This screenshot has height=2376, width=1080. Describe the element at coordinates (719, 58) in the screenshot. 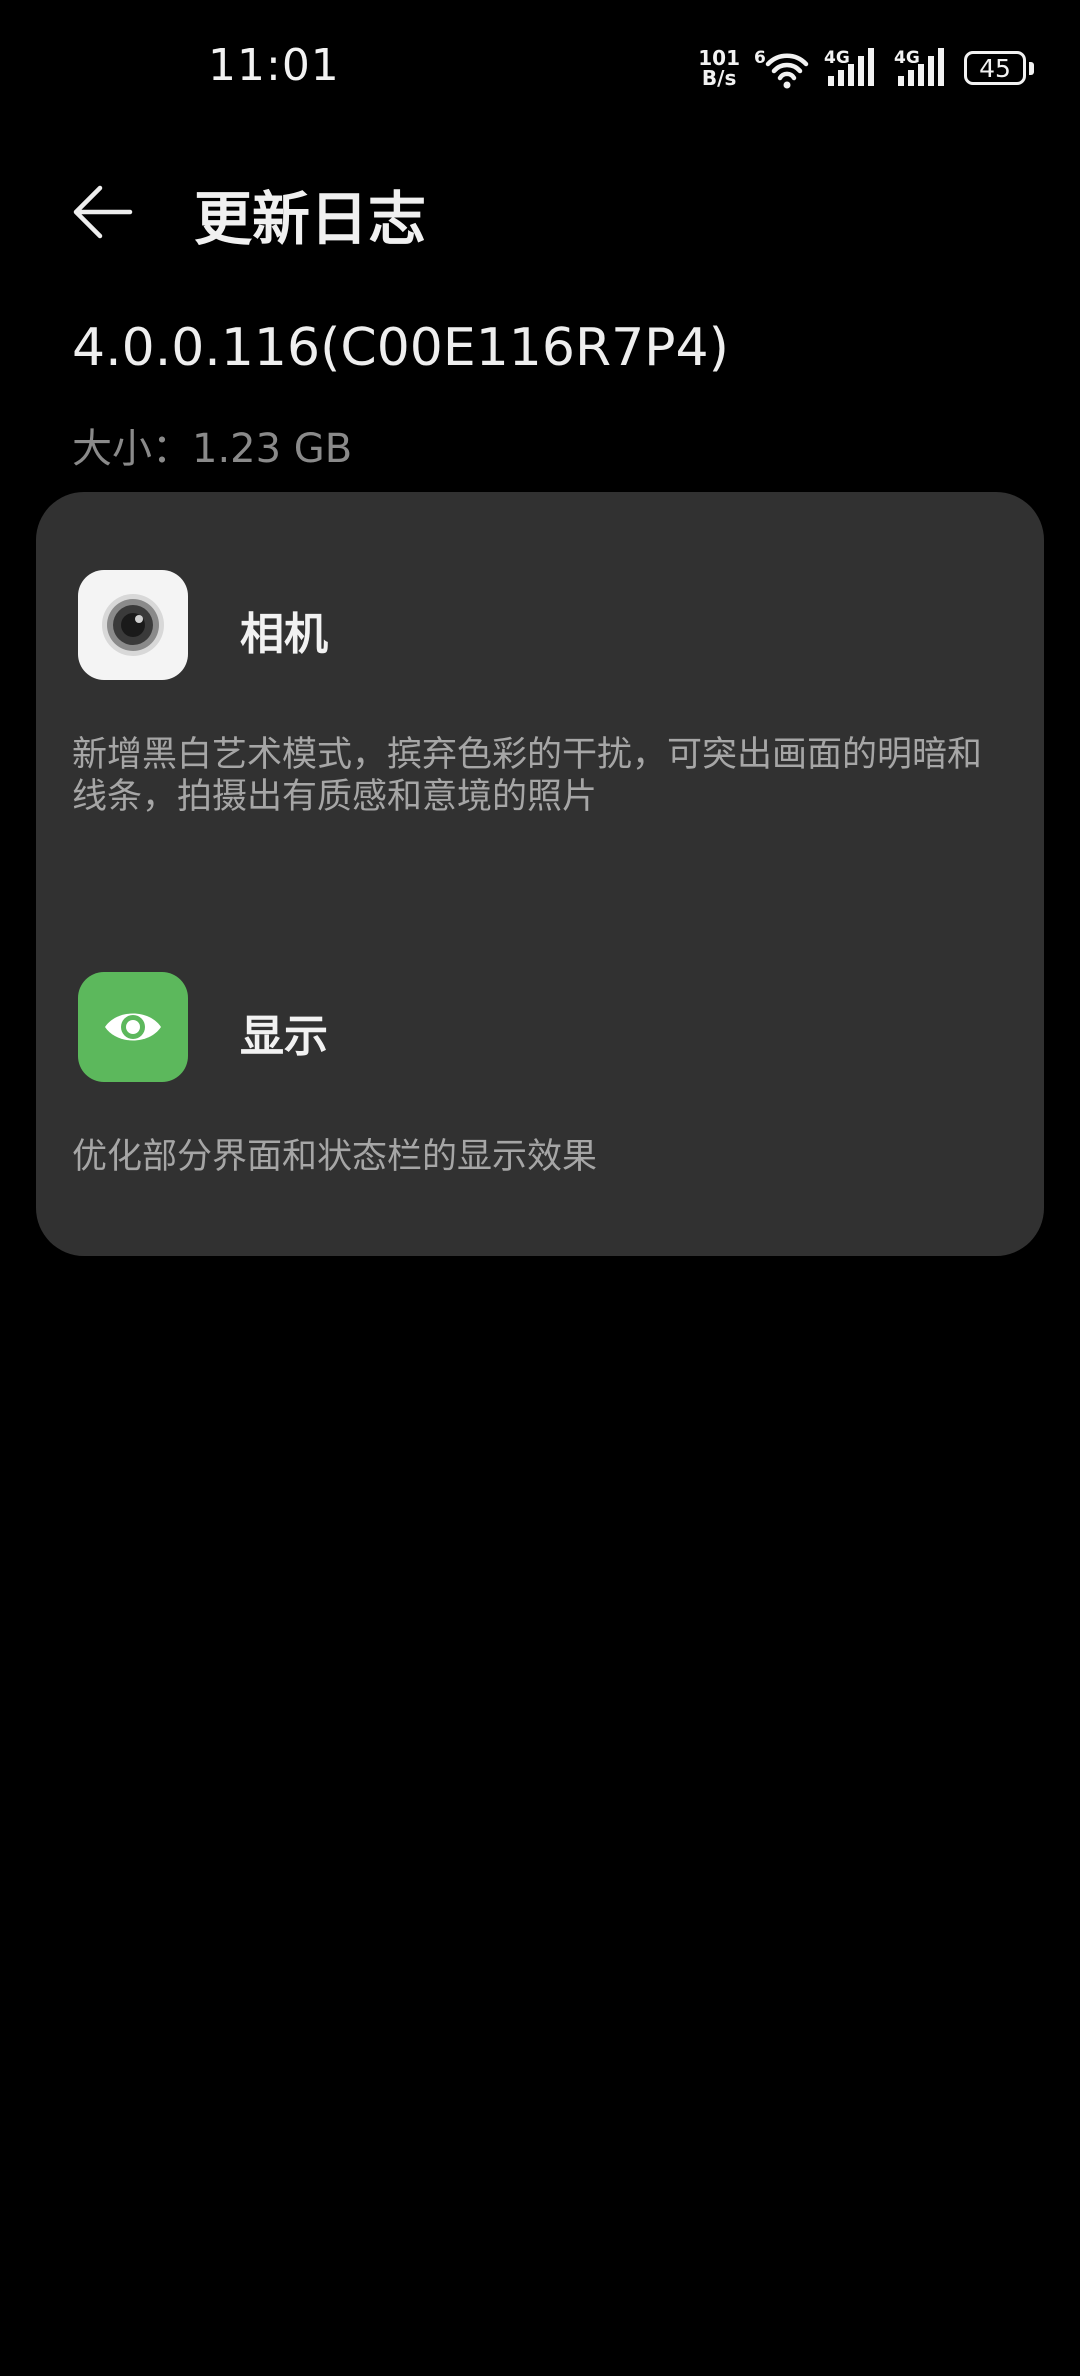

I see `network-speed-value: 101` at that location.